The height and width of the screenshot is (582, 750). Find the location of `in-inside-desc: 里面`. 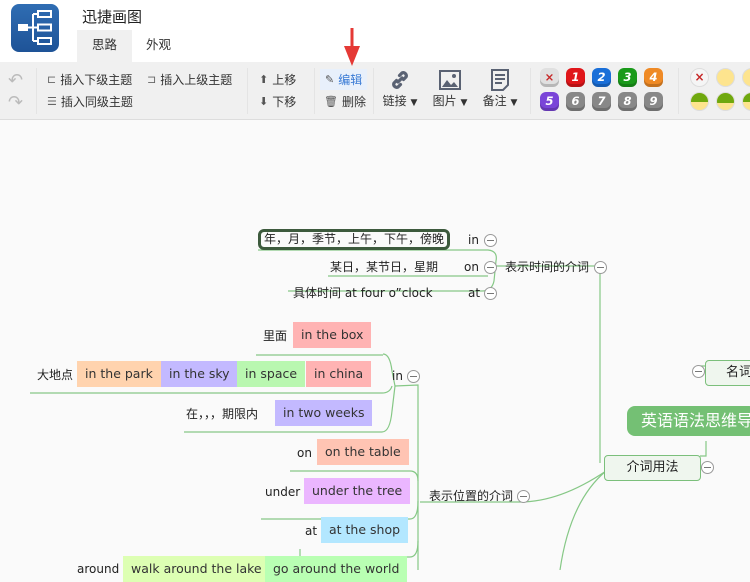

in-inside-desc: 里面 is located at coordinates (275, 336).